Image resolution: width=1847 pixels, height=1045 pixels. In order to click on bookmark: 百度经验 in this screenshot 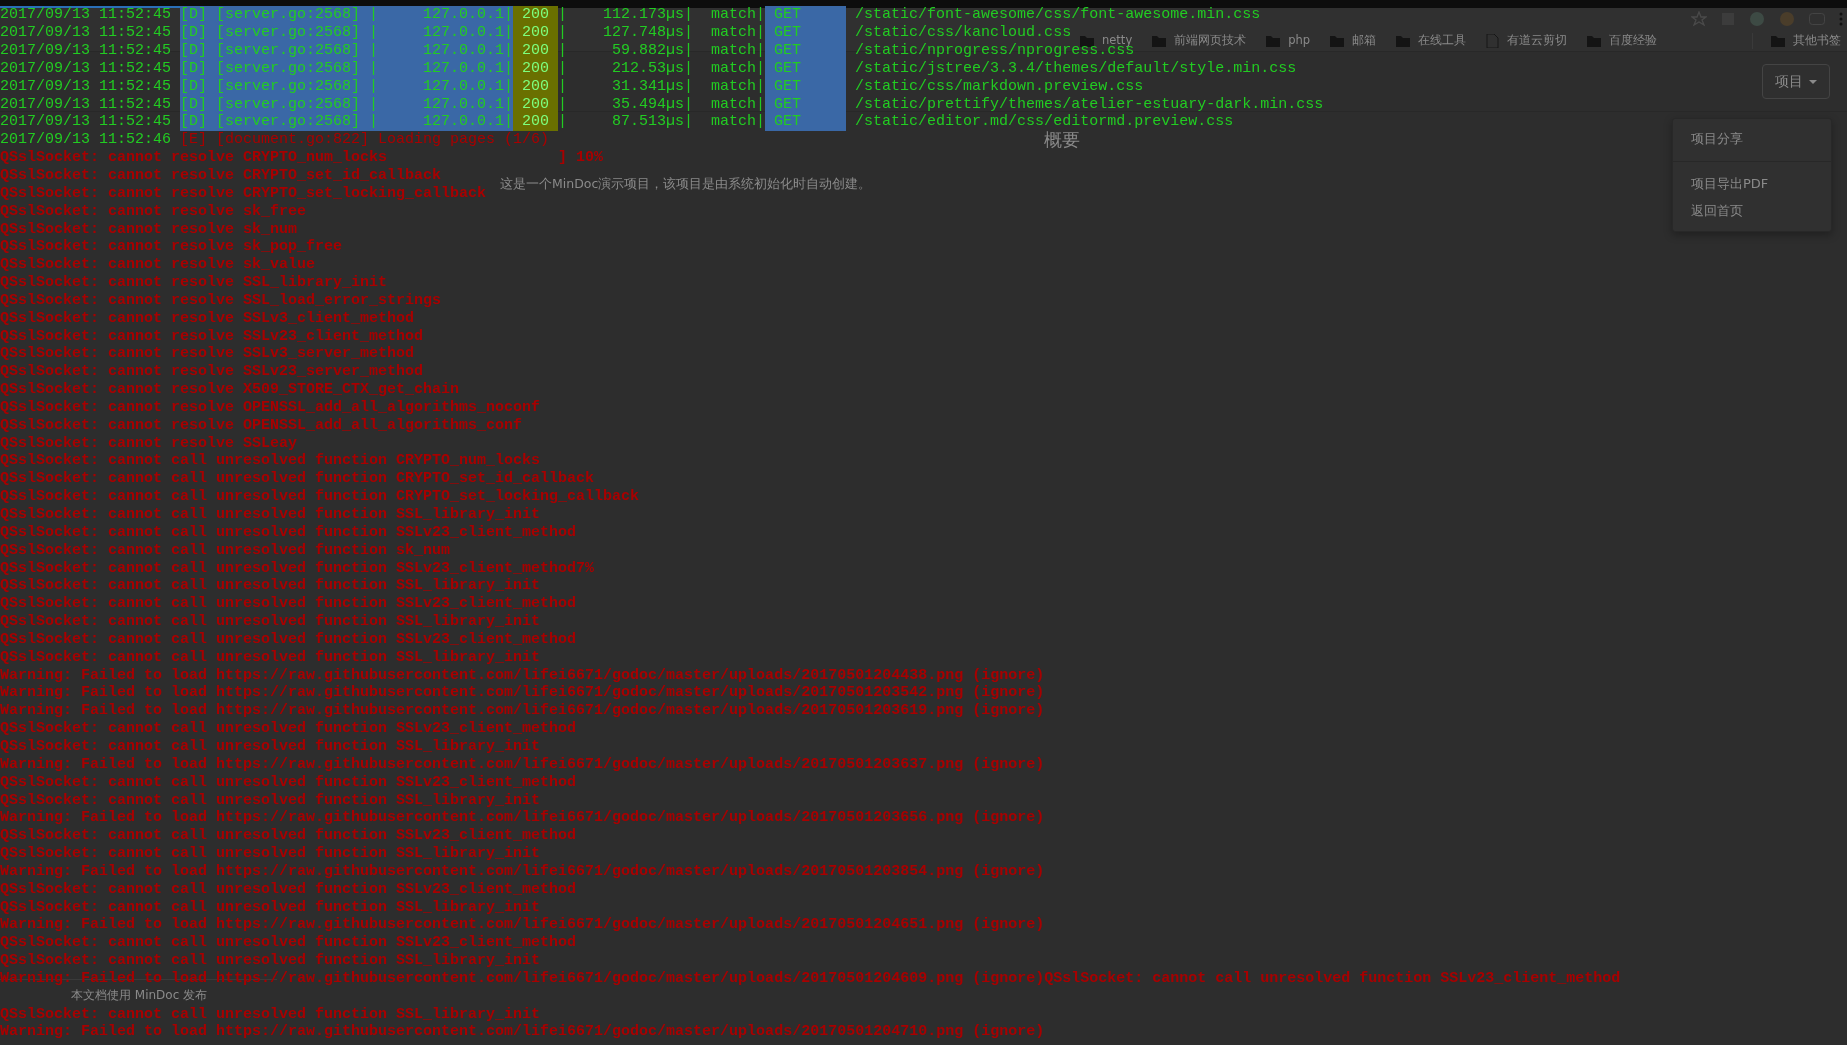, I will do `click(1622, 40)`.